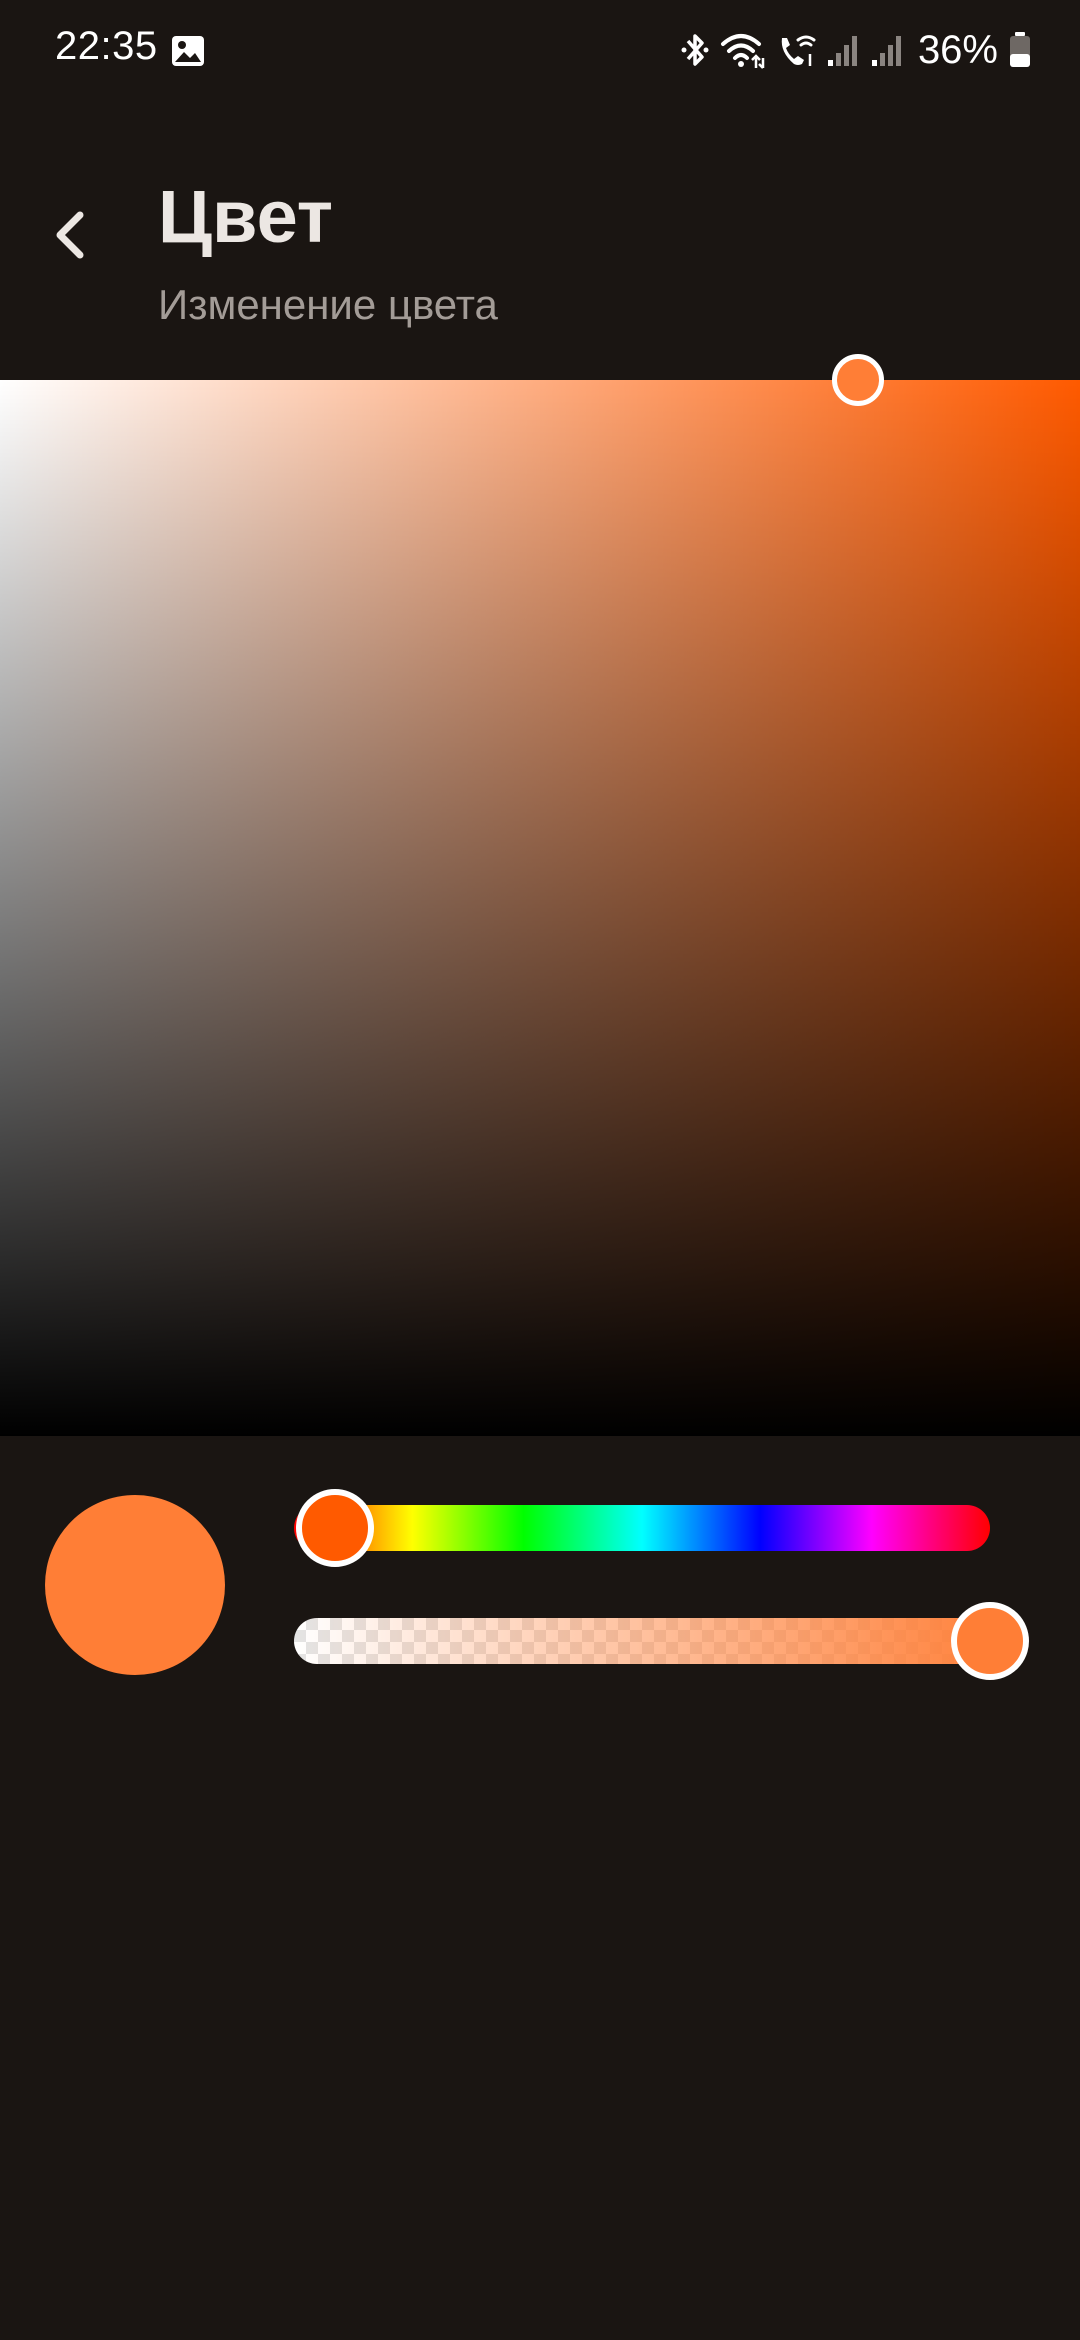 Image resolution: width=1080 pixels, height=2340 pixels. I want to click on opacity-slider, so click(654, 1641).